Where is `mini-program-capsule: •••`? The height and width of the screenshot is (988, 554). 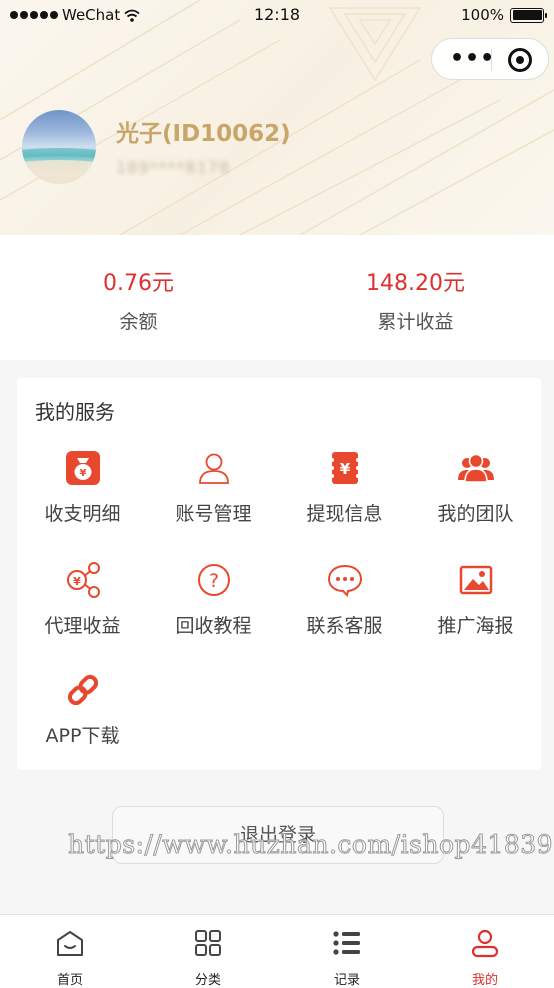
mini-program-capsule: ••• is located at coordinates (490, 59).